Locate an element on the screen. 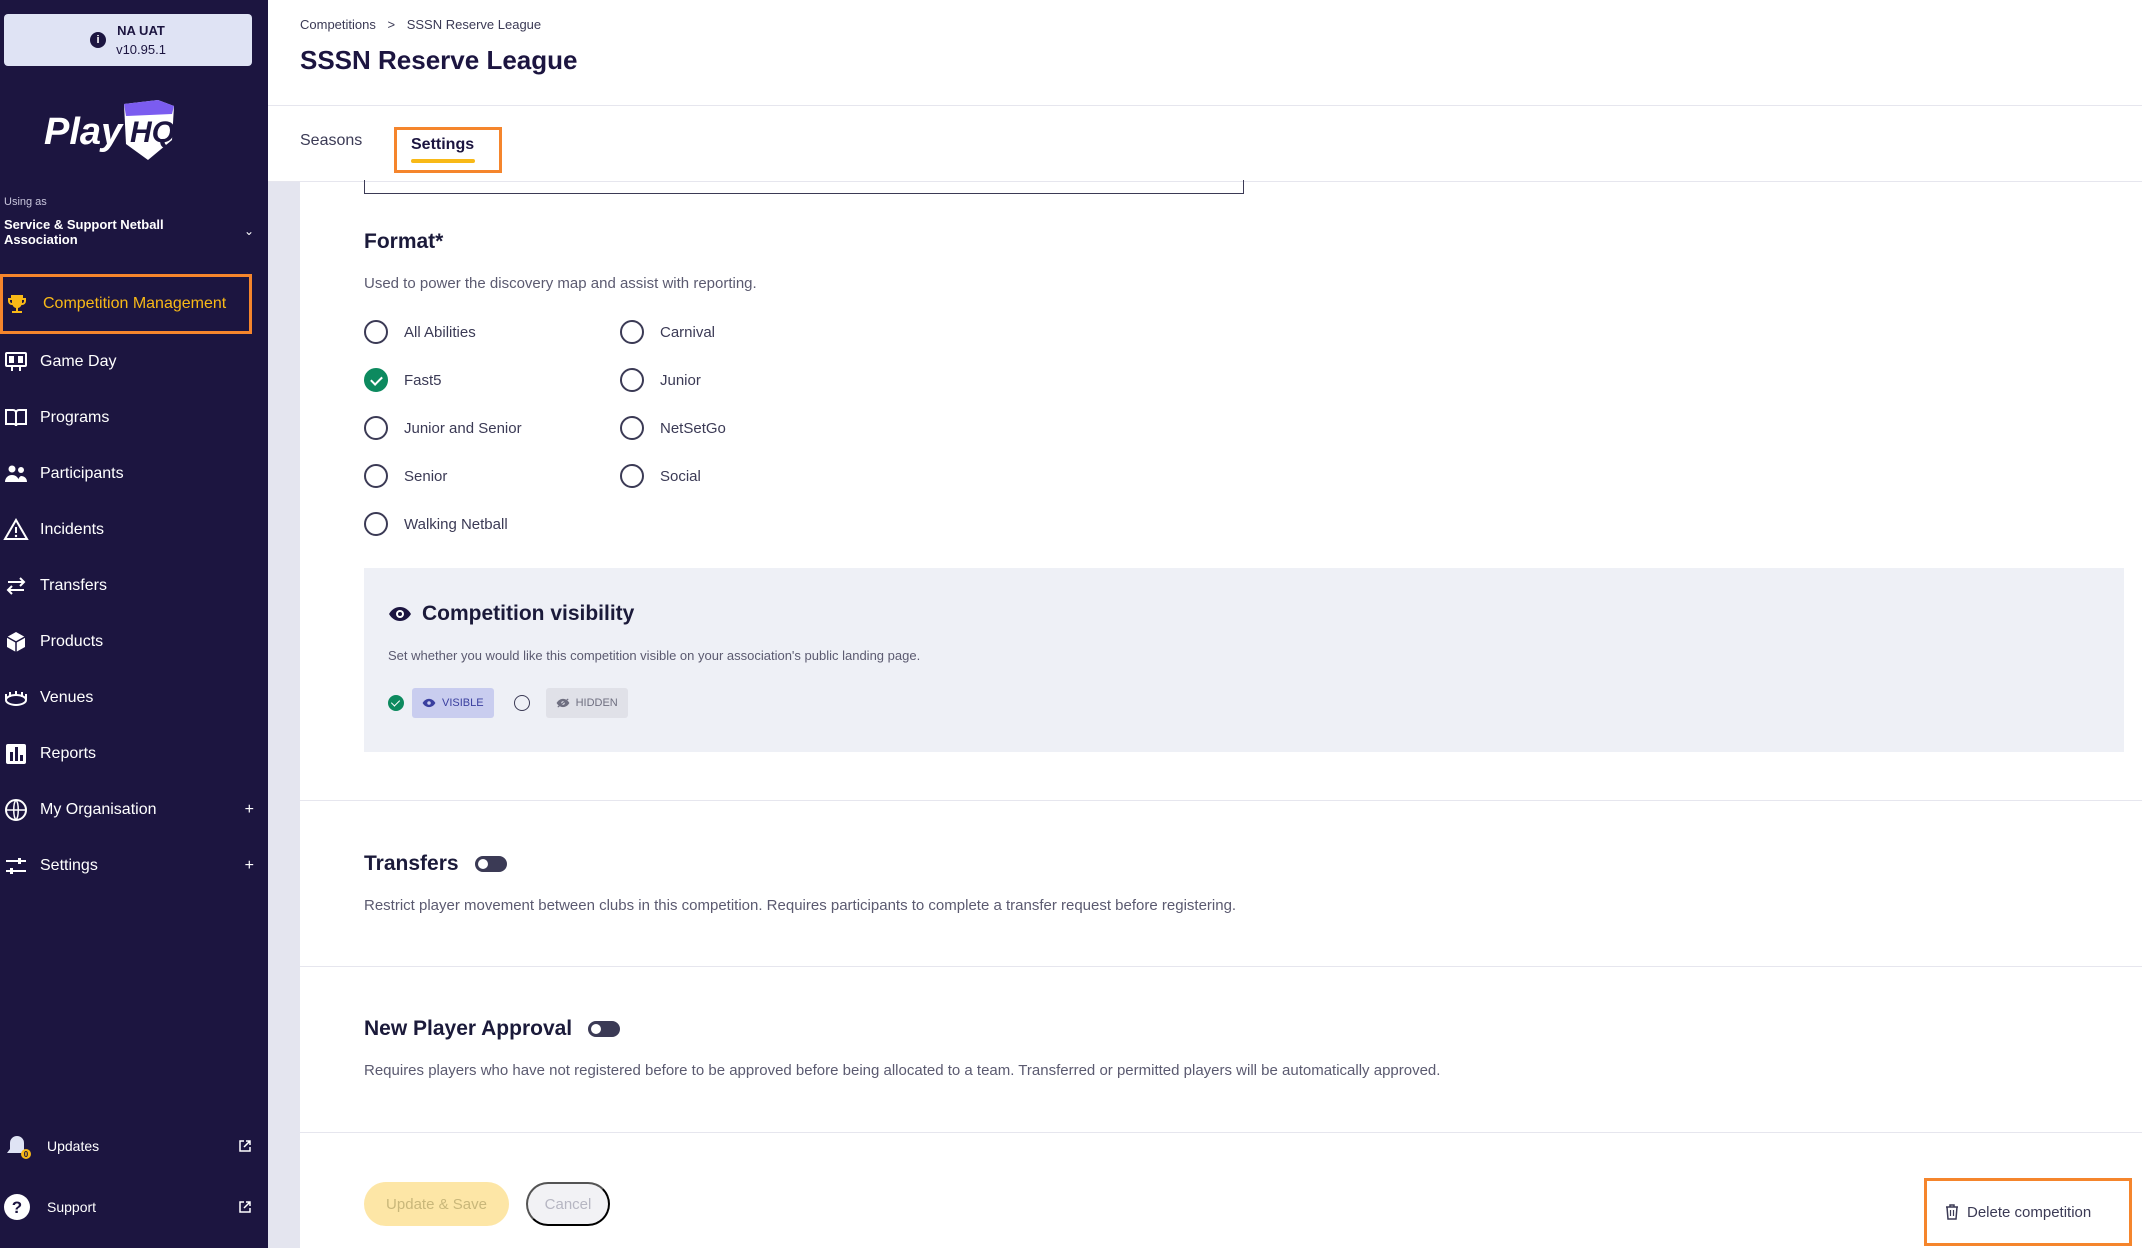  stadium-icon is located at coordinates (16, 698).